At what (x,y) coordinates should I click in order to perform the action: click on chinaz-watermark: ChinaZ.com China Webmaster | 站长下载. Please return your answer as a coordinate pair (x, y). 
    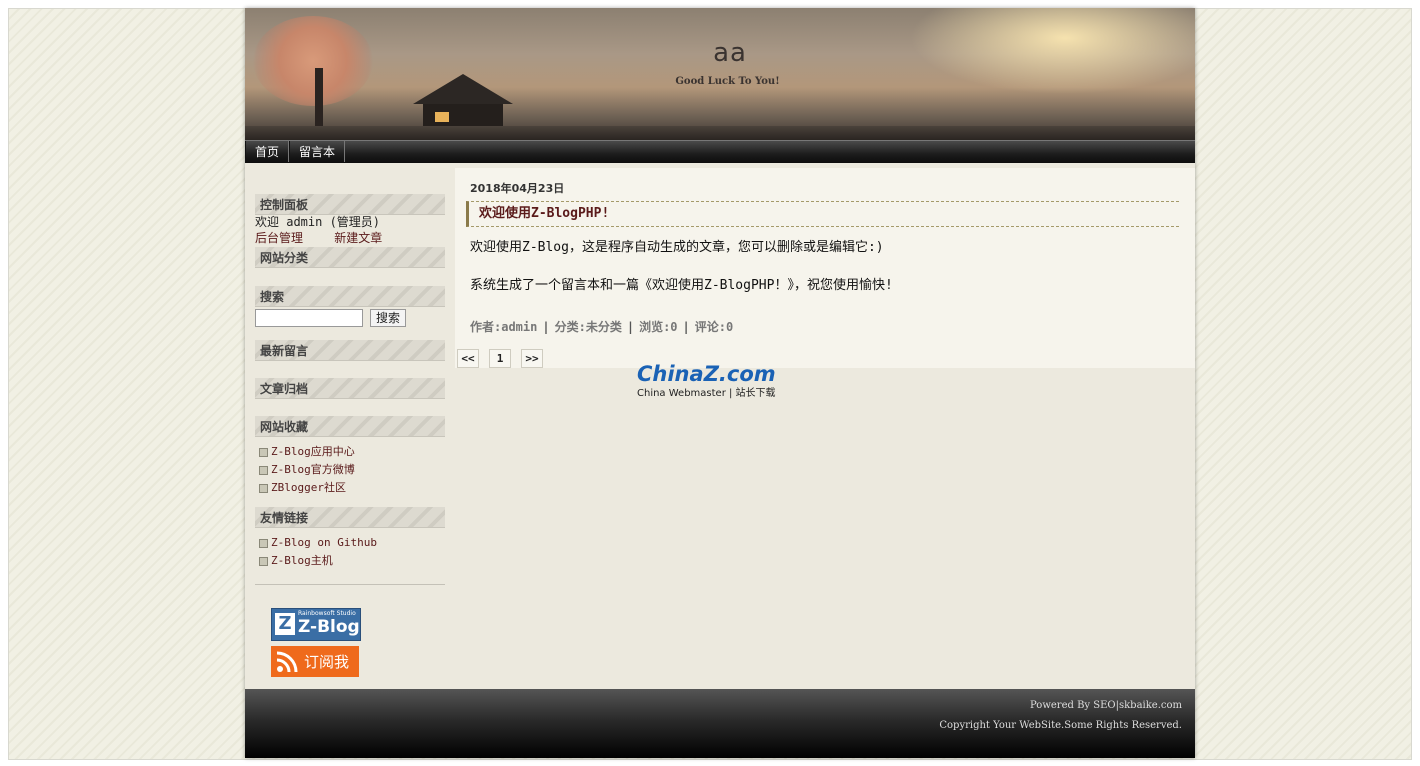
    Looking at the image, I should click on (706, 380).